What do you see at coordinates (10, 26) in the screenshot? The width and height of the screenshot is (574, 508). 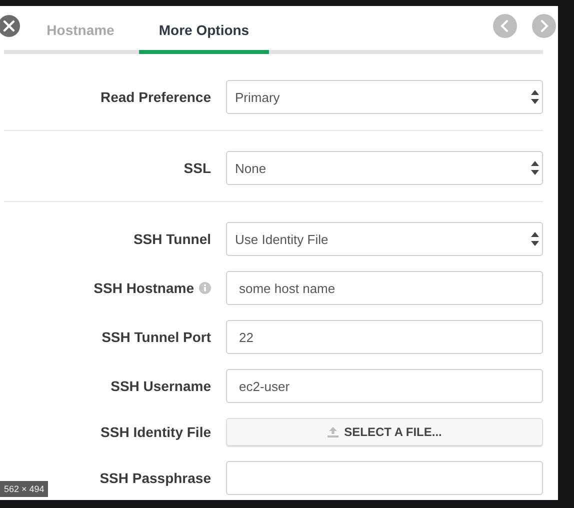 I see `close-icon` at bounding box center [10, 26].